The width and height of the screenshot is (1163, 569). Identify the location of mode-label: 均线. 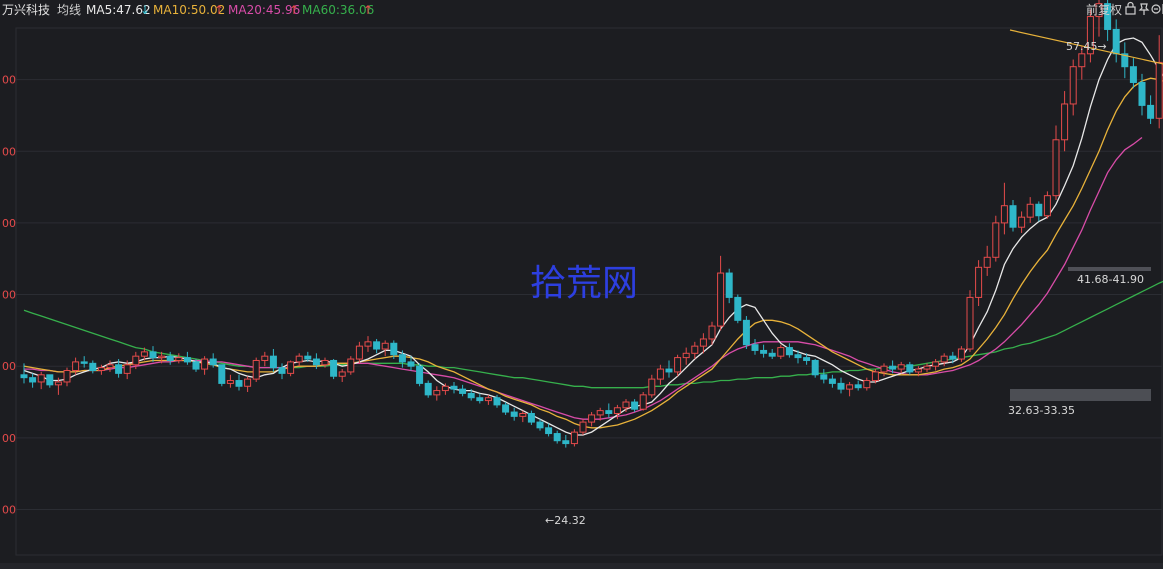
(69, 10).